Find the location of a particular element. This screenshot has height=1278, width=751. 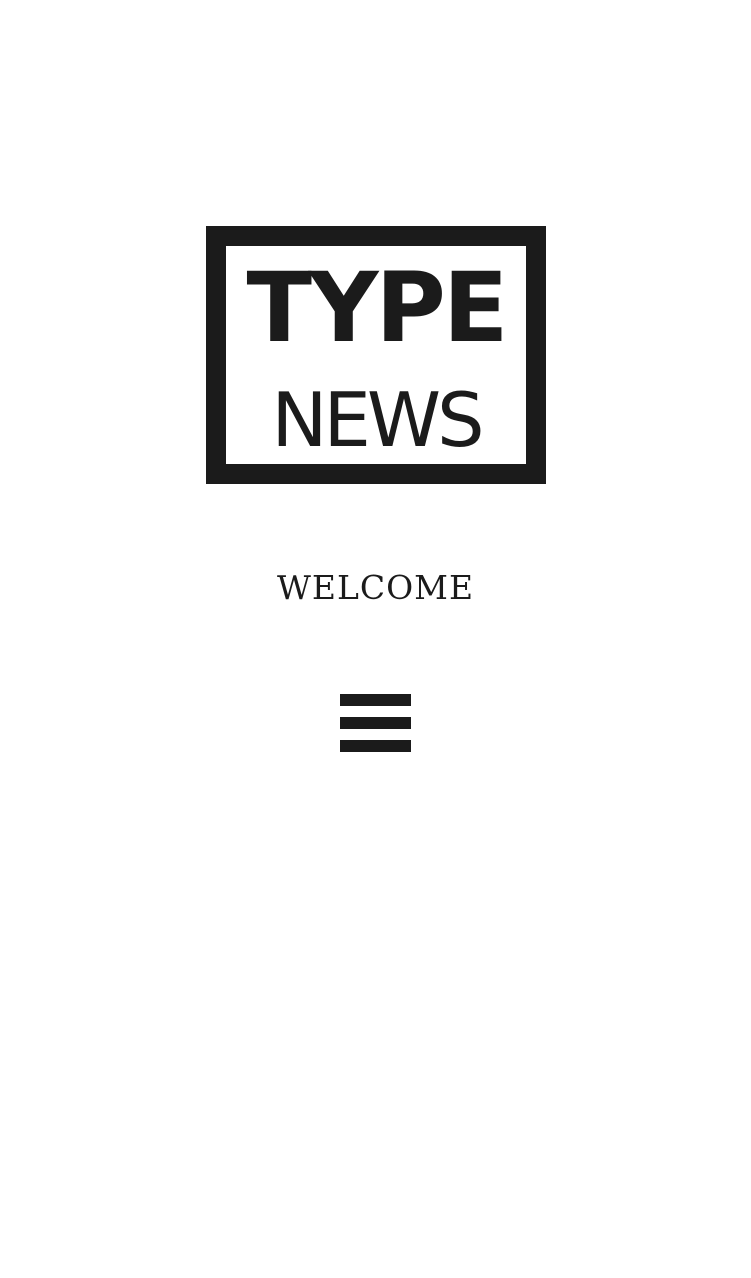

logo-word-type: TYPE is located at coordinates (377, 308).